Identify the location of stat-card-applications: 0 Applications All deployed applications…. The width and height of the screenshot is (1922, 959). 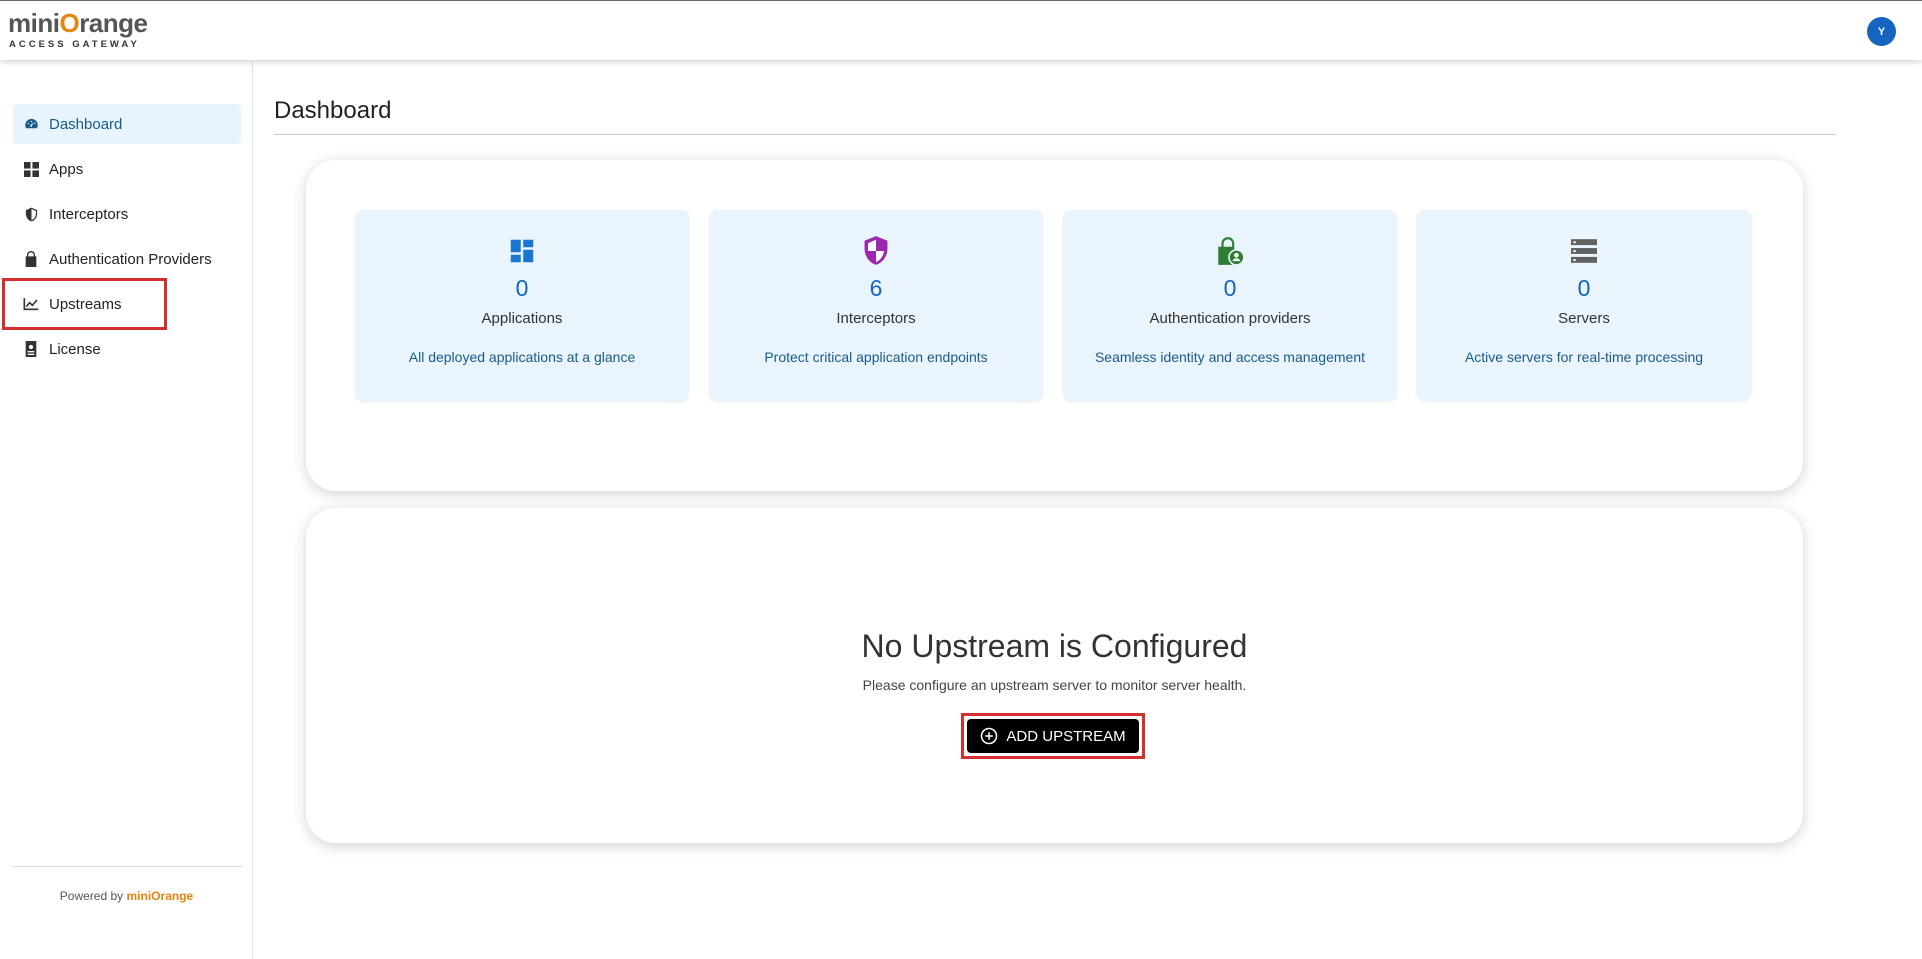
(522, 305).